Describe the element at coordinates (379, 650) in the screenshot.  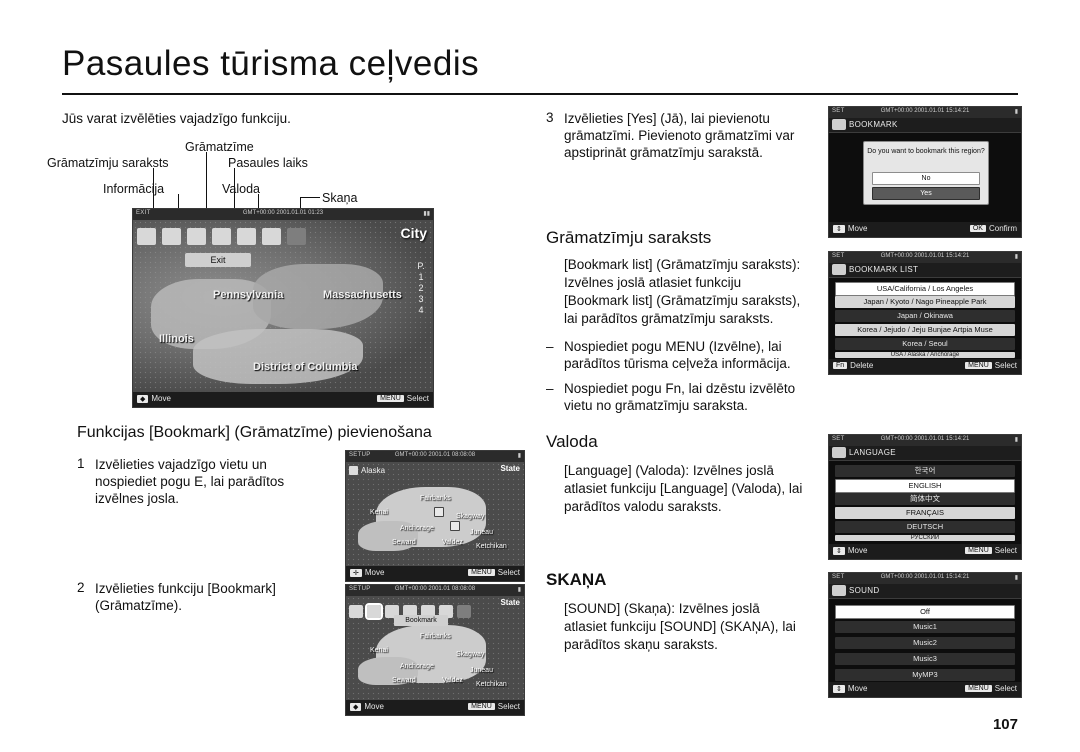
I see `place-kenai: Kenai` at that location.